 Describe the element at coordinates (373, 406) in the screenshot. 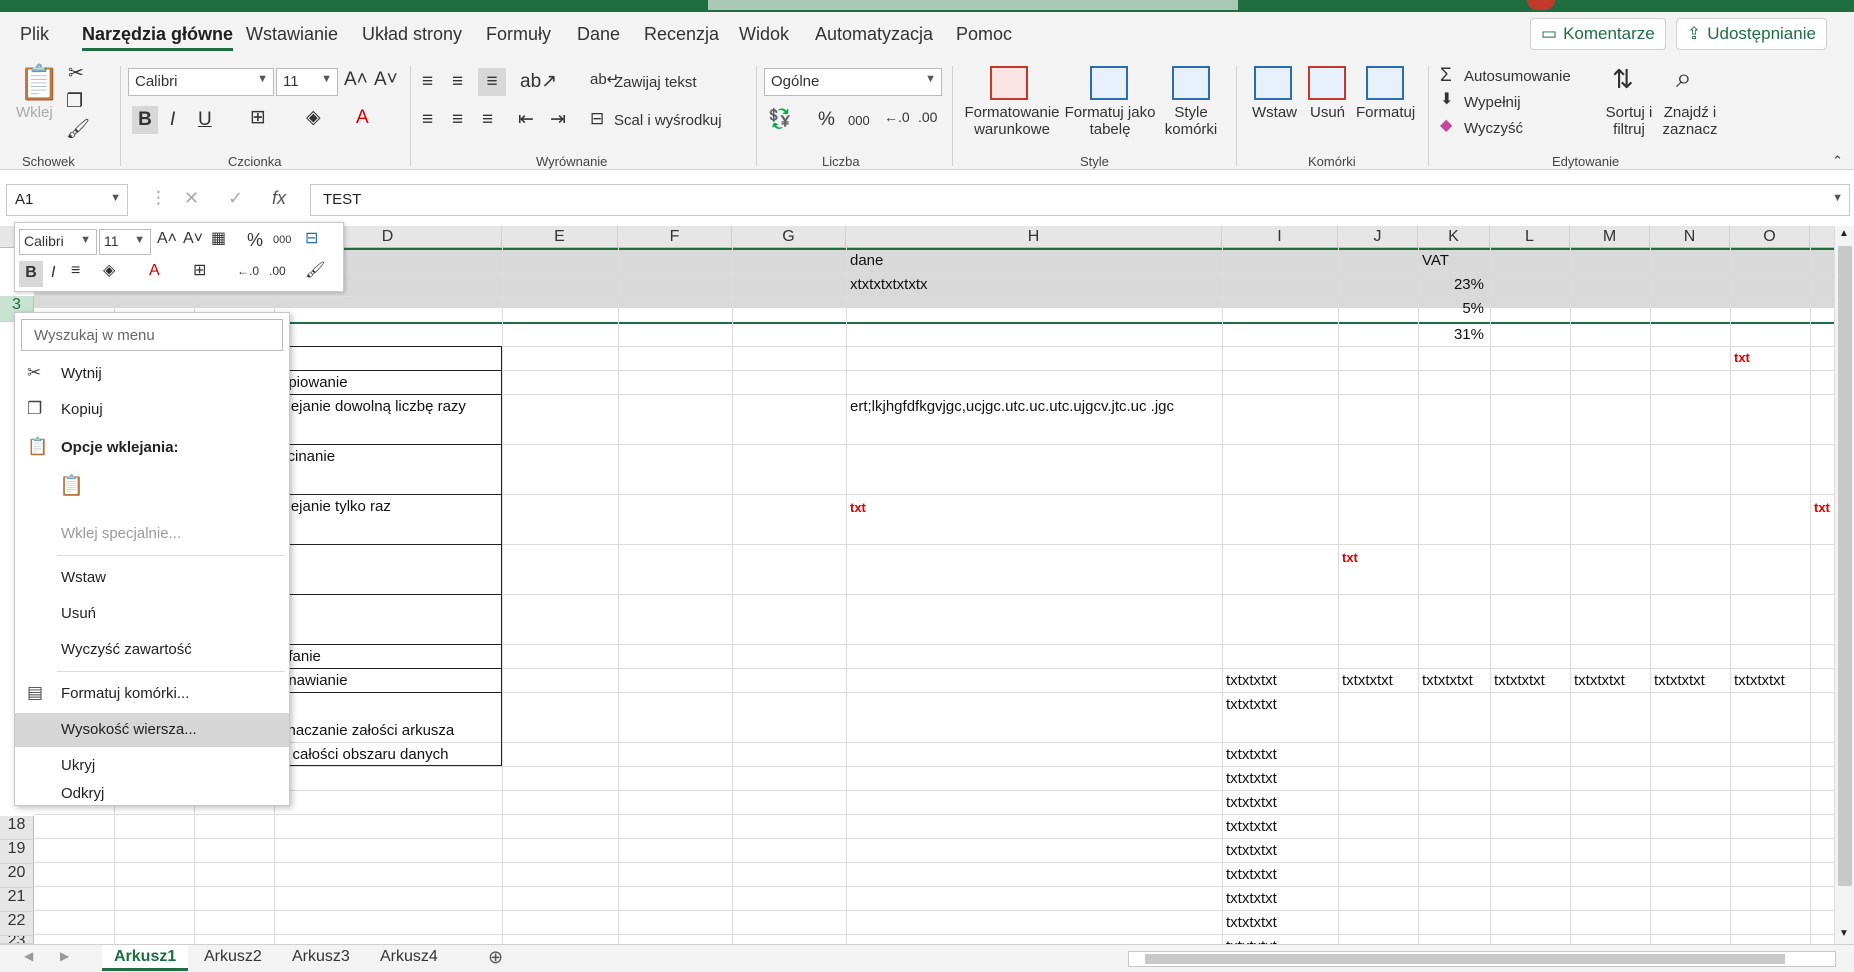

I see `cell-d7: klejanie dowolną liczbę razy` at that location.